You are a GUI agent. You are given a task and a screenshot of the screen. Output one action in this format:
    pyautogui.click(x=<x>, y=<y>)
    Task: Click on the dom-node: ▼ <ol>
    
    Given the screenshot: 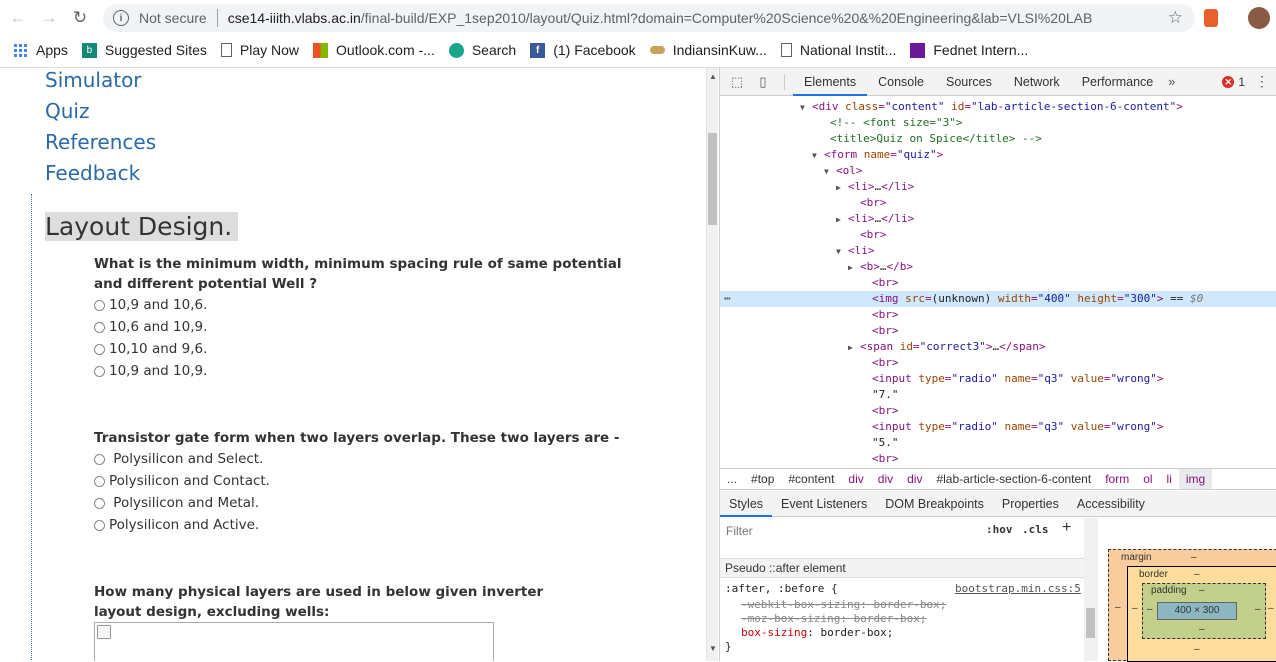 What is the action you would take?
    pyautogui.click(x=843, y=171)
    